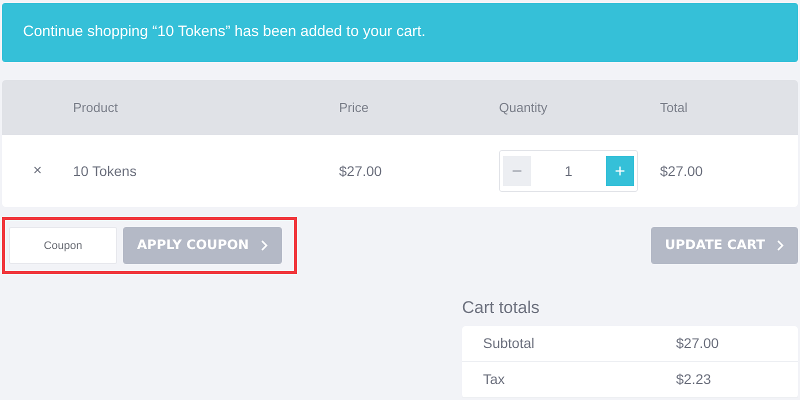  What do you see at coordinates (105, 170) in the screenshot?
I see `product-name: 10 Tokens` at bounding box center [105, 170].